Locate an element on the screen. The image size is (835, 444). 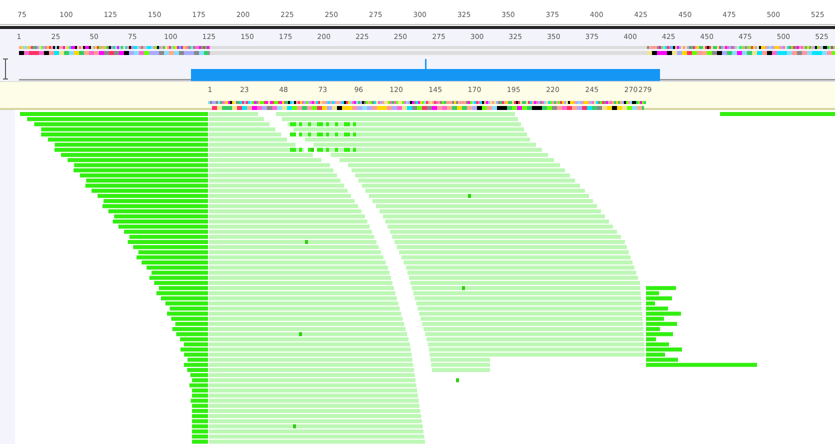
scale-bracket-icon is located at coordinates (5, 69).